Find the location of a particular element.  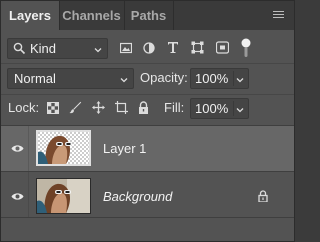

opacity-value: 100% is located at coordinates (212, 78).